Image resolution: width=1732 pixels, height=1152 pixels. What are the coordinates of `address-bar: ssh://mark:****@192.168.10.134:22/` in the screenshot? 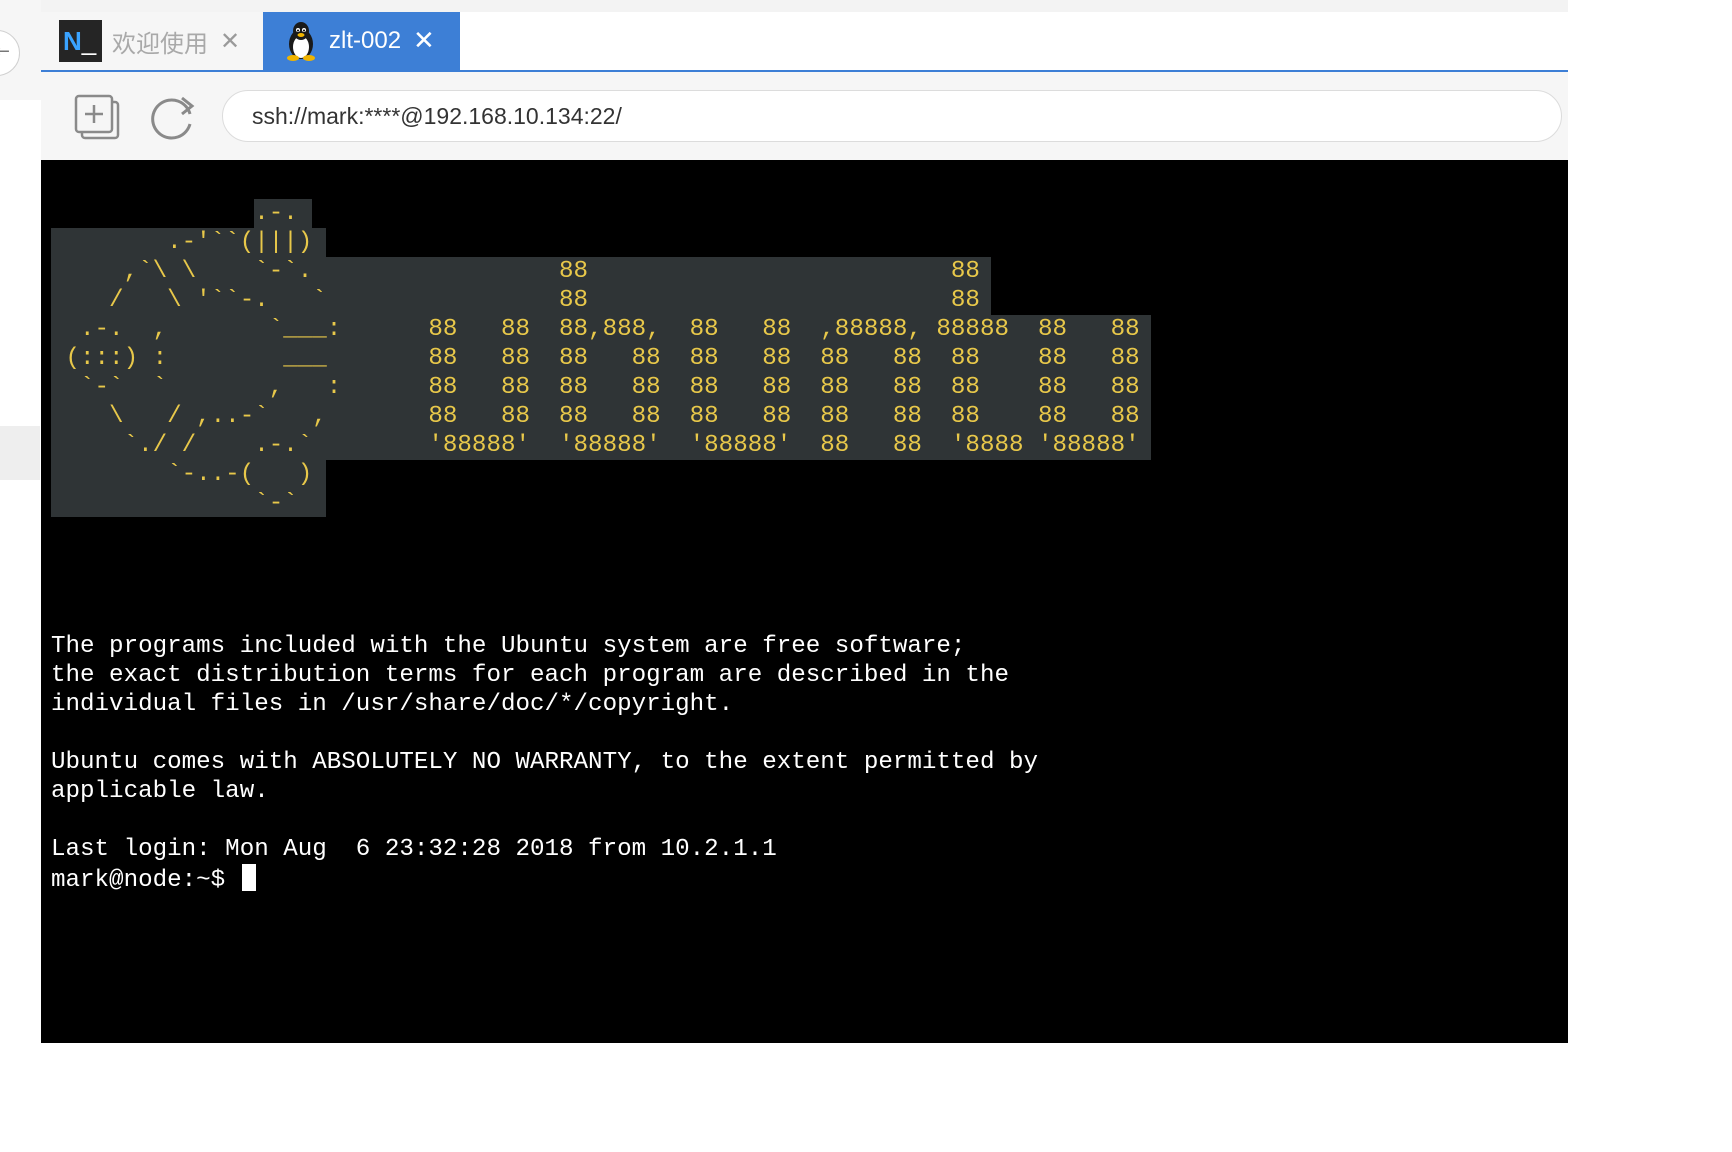 It's located at (892, 116).